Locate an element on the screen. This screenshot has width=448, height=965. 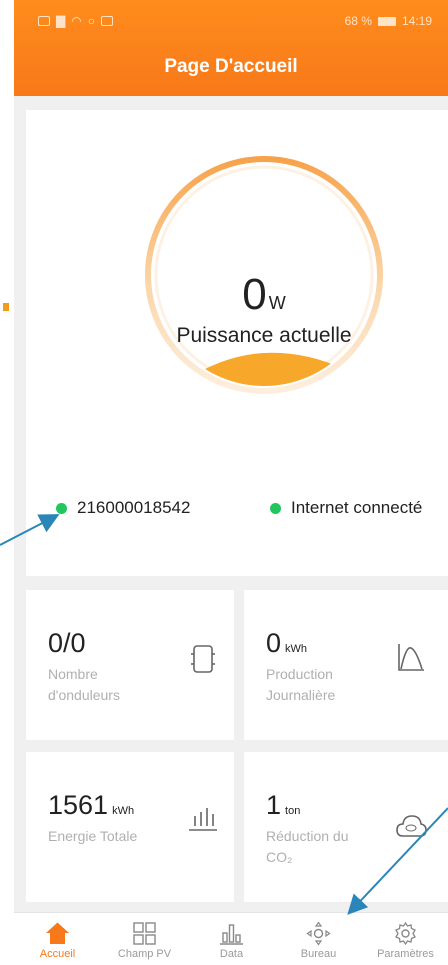
power-number: 0 is located at coordinates (254, 294).